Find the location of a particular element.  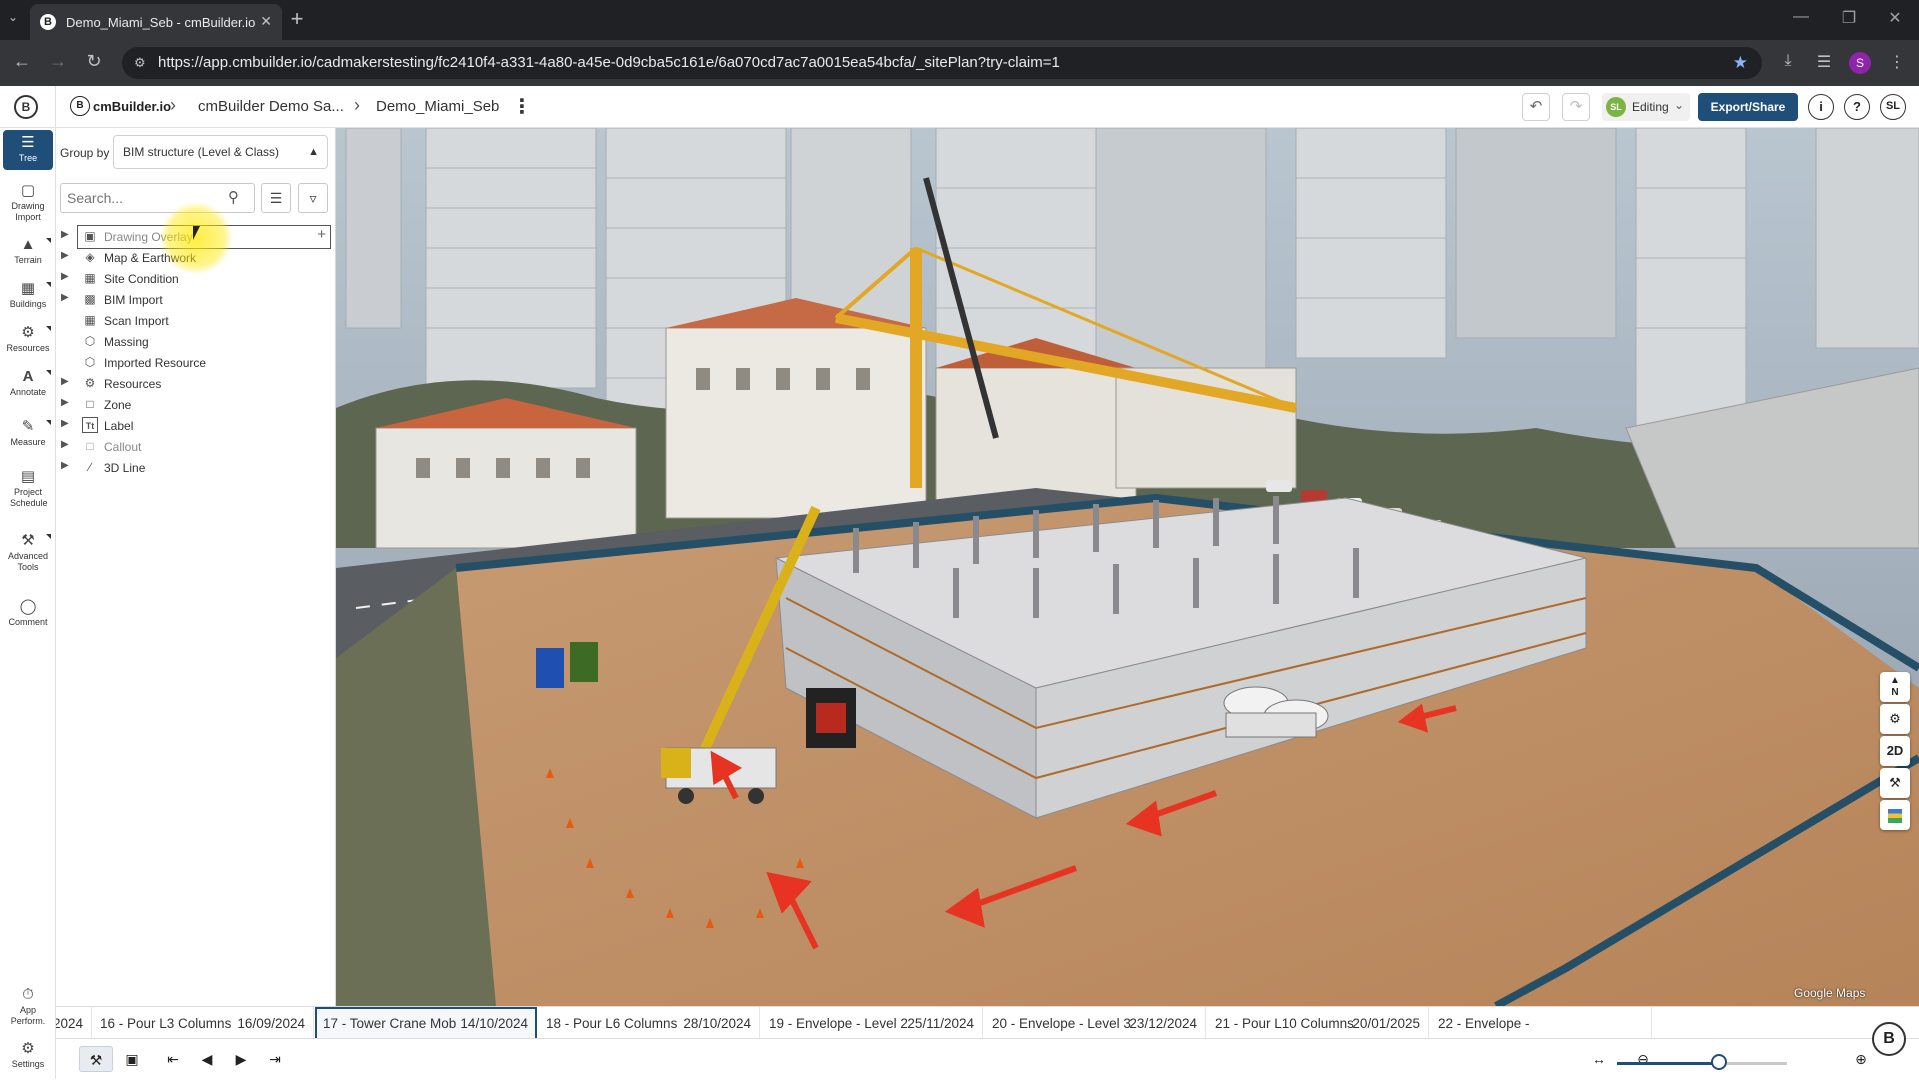

rail-app-performance: ⏱ App Perform. is located at coordinates (28, 1009).